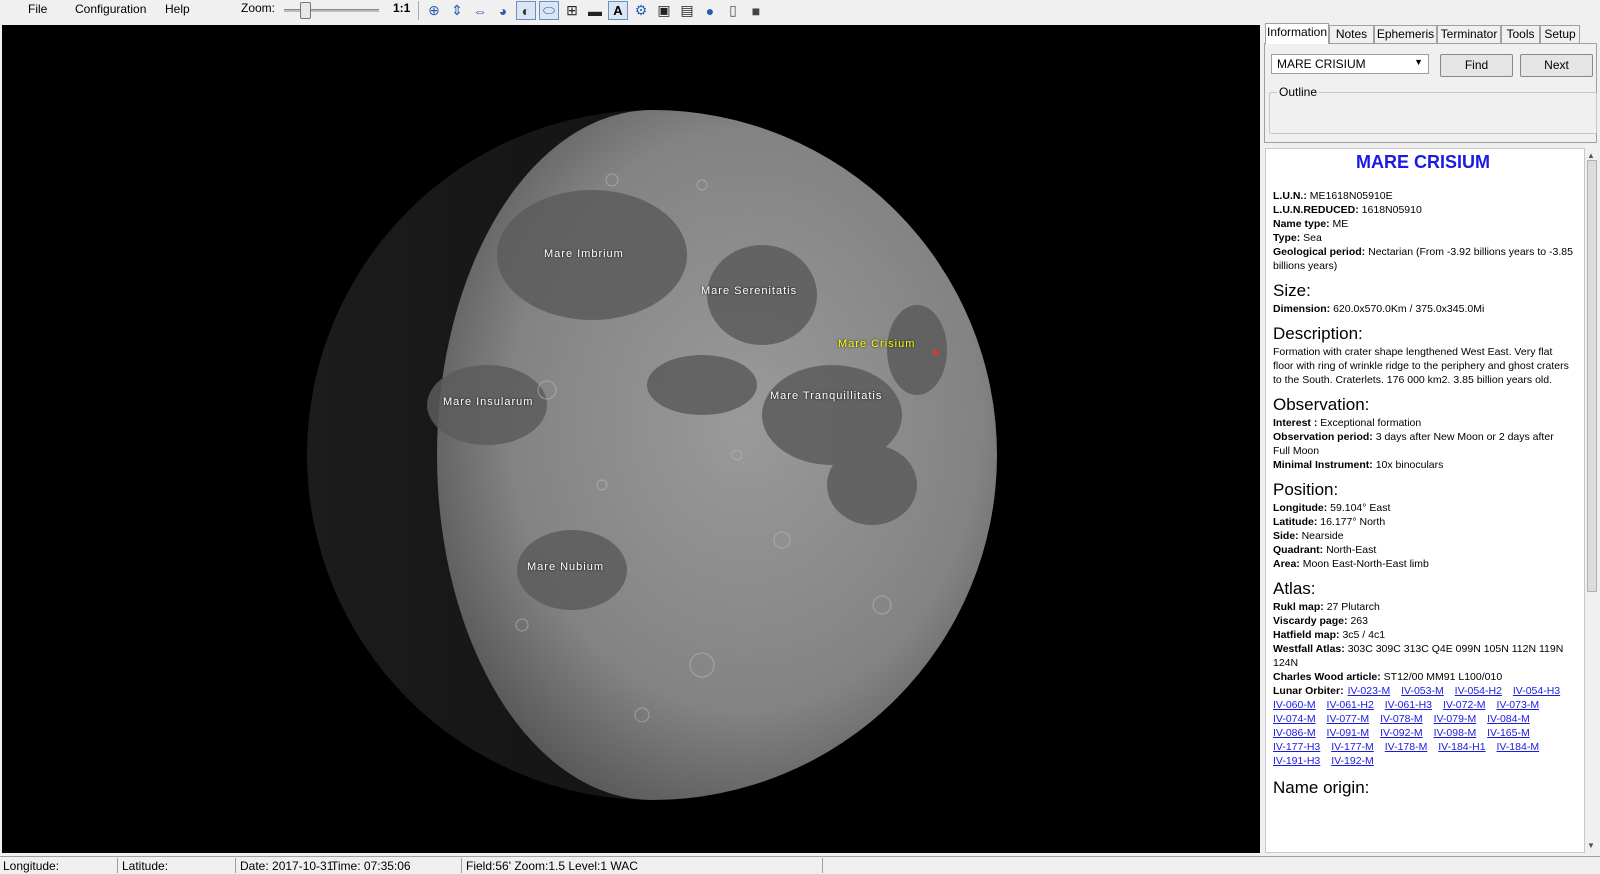 The width and height of the screenshot is (1600, 874). What do you see at coordinates (549, 10) in the screenshot?
I see `ellipse-icon: ⬭` at bounding box center [549, 10].